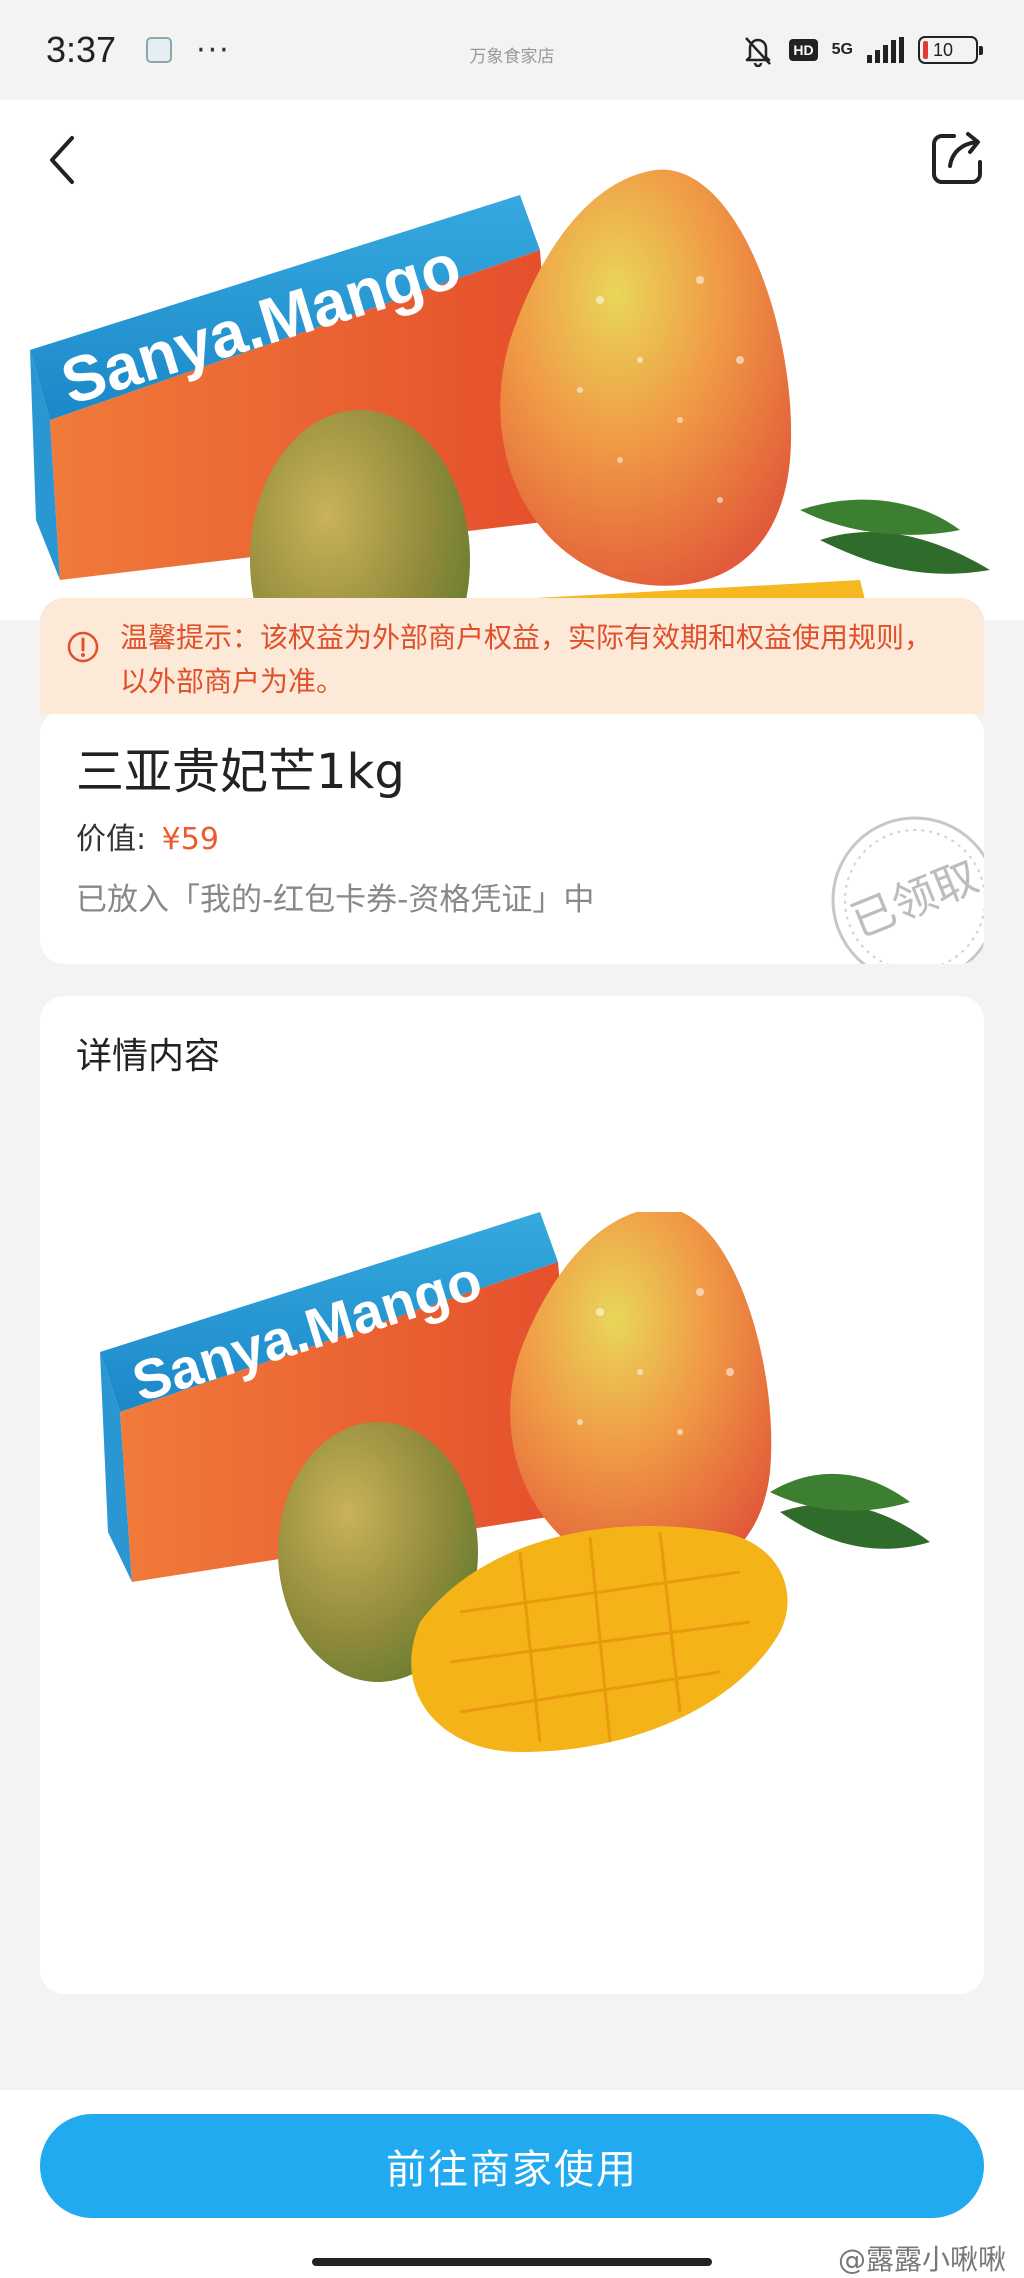 This screenshot has width=1024, height=2278. Describe the element at coordinates (512, 57) in the screenshot. I see `status-center-label: 万象食家店` at that location.